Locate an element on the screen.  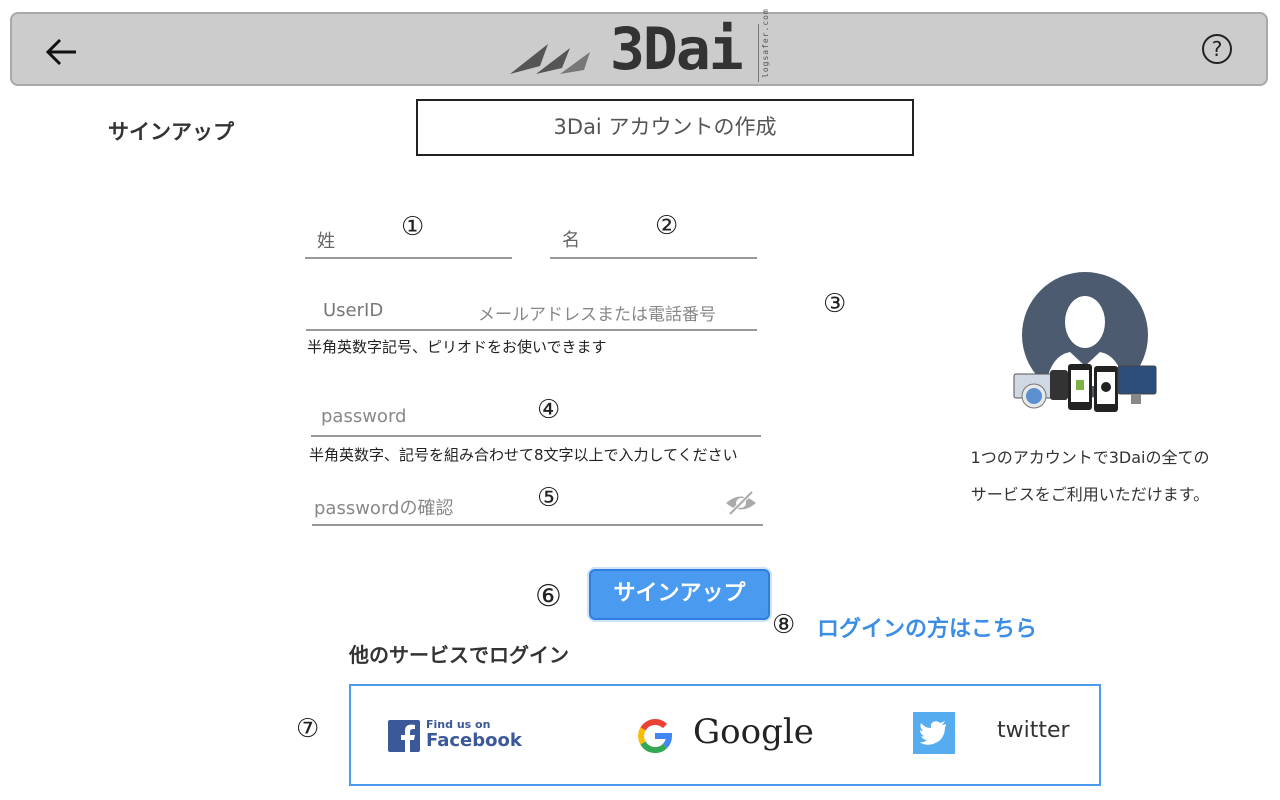
annotation-4: ④ is located at coordinates (549, 410).